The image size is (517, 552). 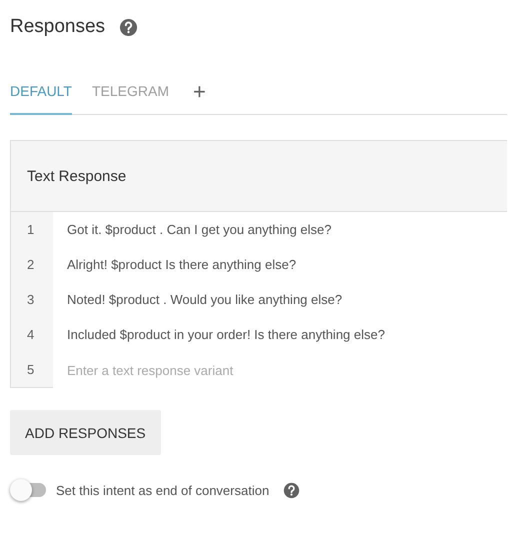 What do you see at coordinates (58, 27) in the screenshot?
I see `section-title: Responses` at bounding box center [58, 27].